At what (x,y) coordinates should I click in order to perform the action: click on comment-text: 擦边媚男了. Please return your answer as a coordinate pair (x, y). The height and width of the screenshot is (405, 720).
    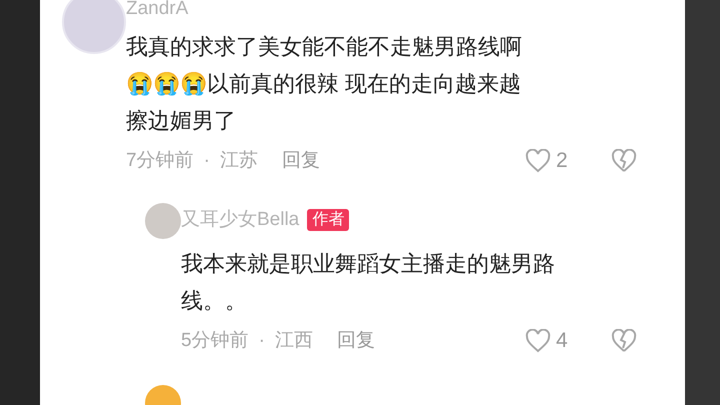
    Looking at the image, I should click on (181, 121).